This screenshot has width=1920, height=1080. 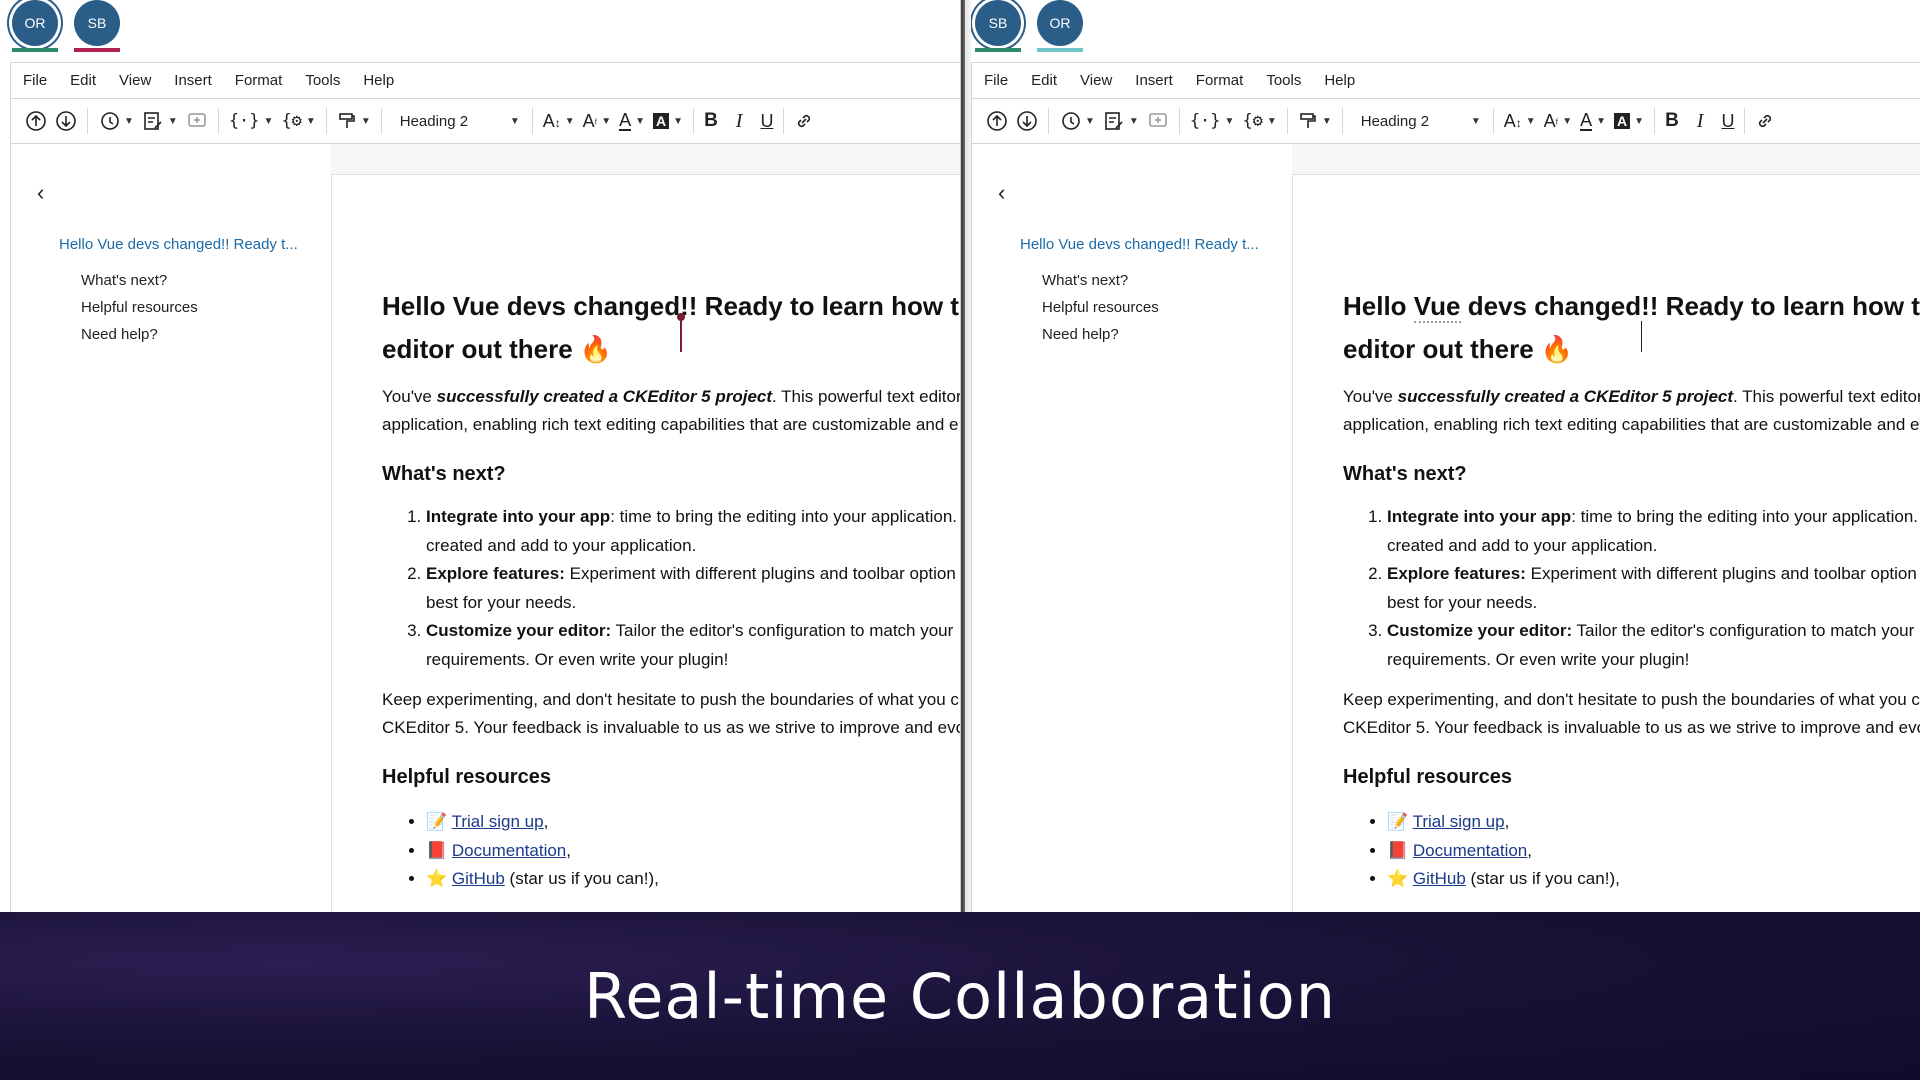 I want to click on heading-helpful-resources: Helpful resources, so click(x=1427, y=777).